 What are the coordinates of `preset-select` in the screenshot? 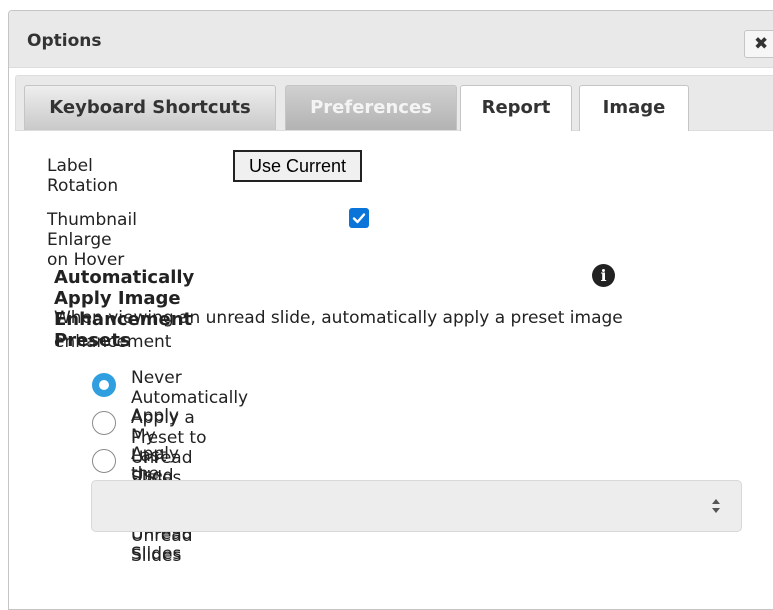 It's located at (416, 506).